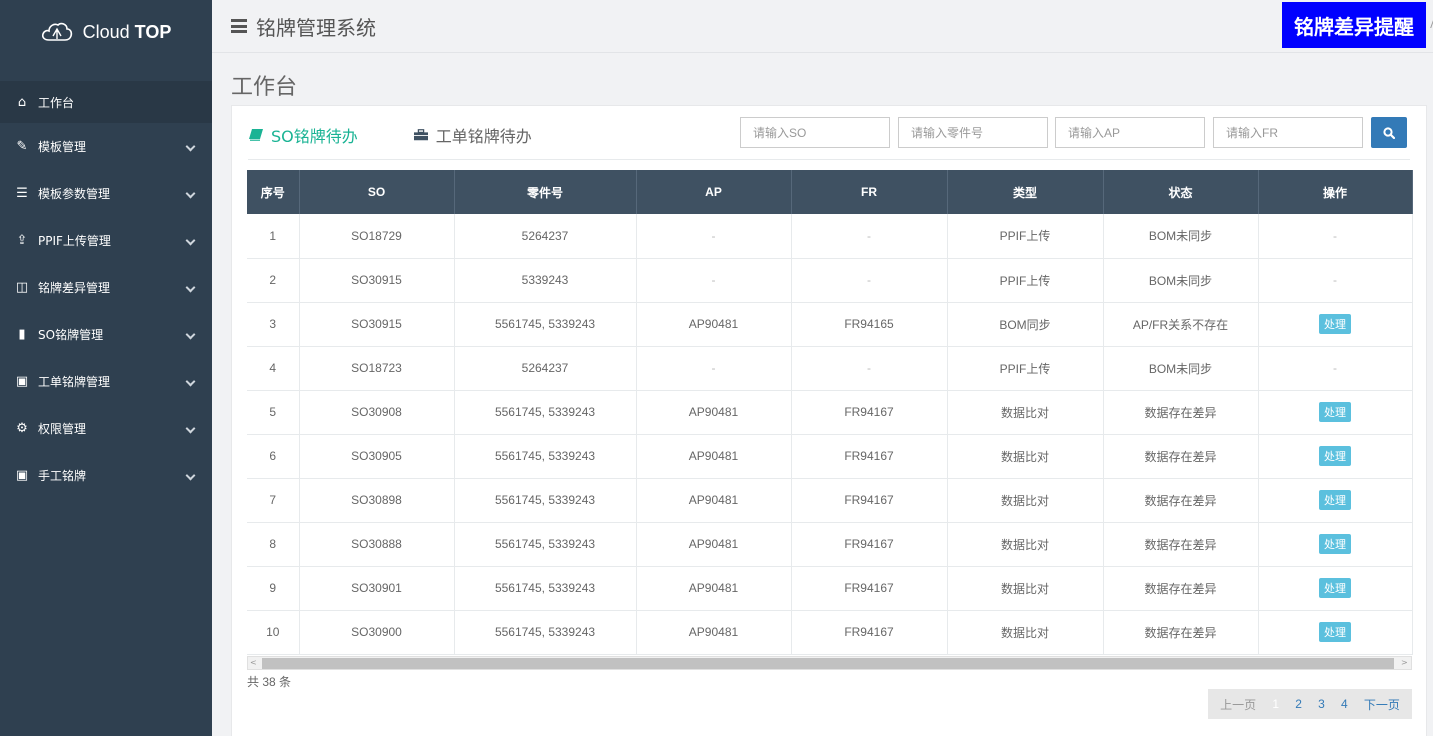 The height and width of the screenshot is (736, 1433). I want to click on fr-search-input, so click(1288, 132).